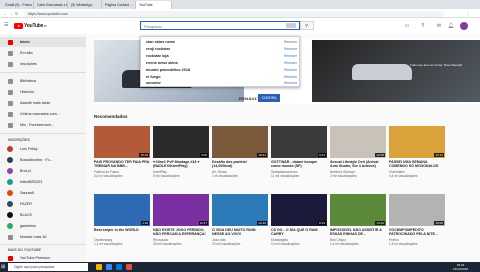  What do you see at coordinates (43, 64) in the screenshot?
I see `sidebar-item-subscriptions: Inscrições` at bounding box center [43, 64].